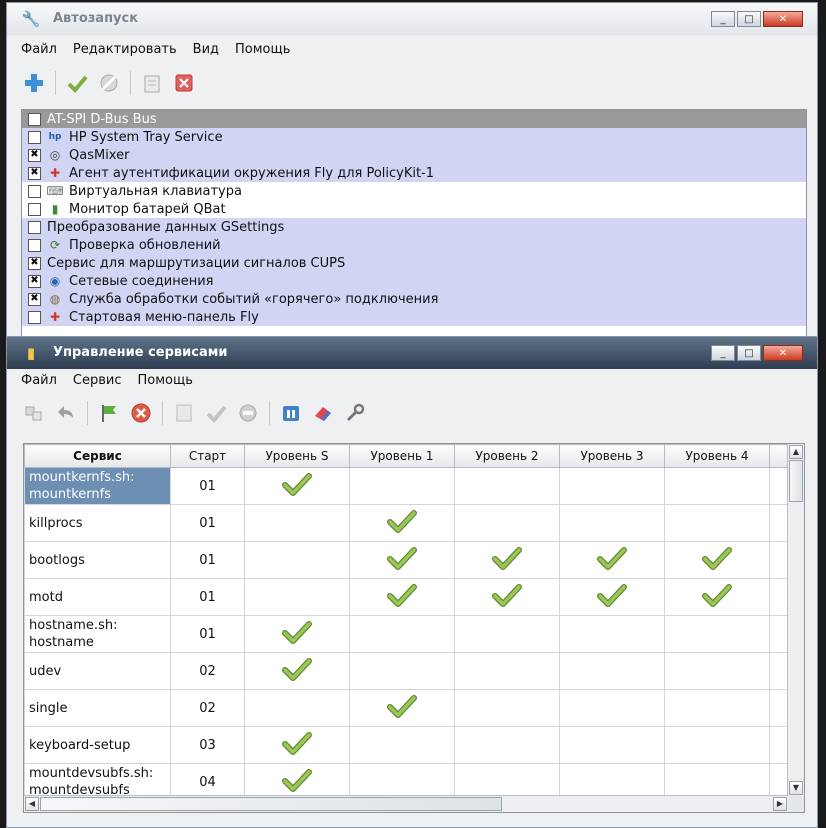 This screenshot has height=828, width=826. What do you see at coordinates (780, 804) in the screenshot?
I see `scroll-right-button: ▶` at bounding box center [780, 804].